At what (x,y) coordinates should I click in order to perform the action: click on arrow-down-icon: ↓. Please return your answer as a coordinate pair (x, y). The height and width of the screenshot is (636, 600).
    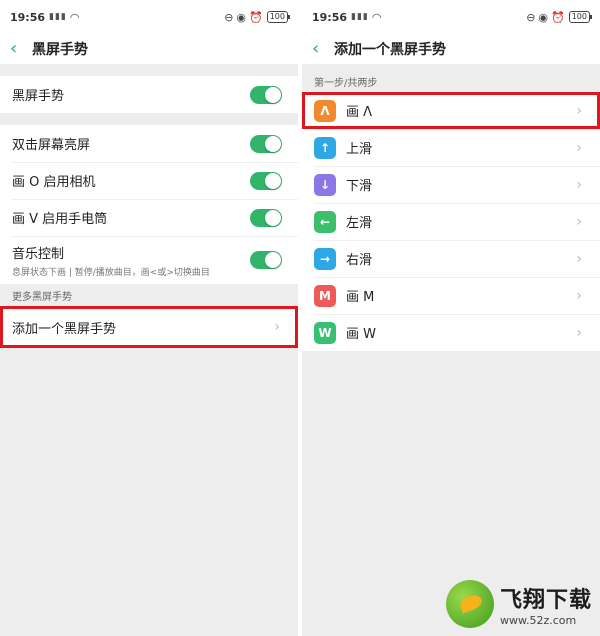
    Looking at the image, I should click on (325, 184).